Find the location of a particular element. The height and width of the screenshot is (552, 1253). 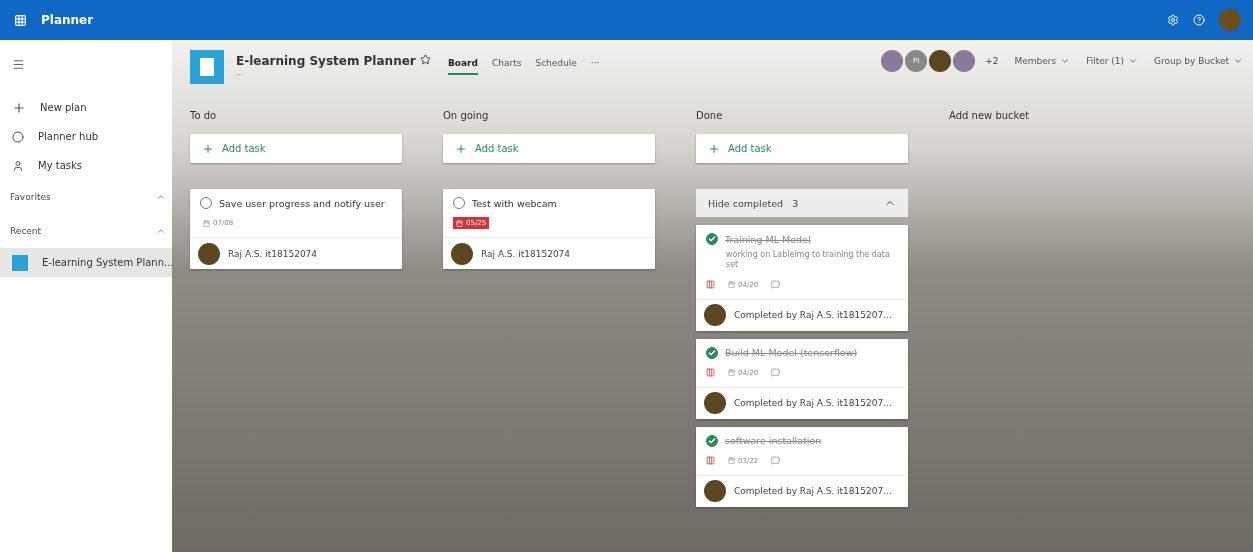

plan-title: E-learning System Planner is located at coordinates (336, 61).